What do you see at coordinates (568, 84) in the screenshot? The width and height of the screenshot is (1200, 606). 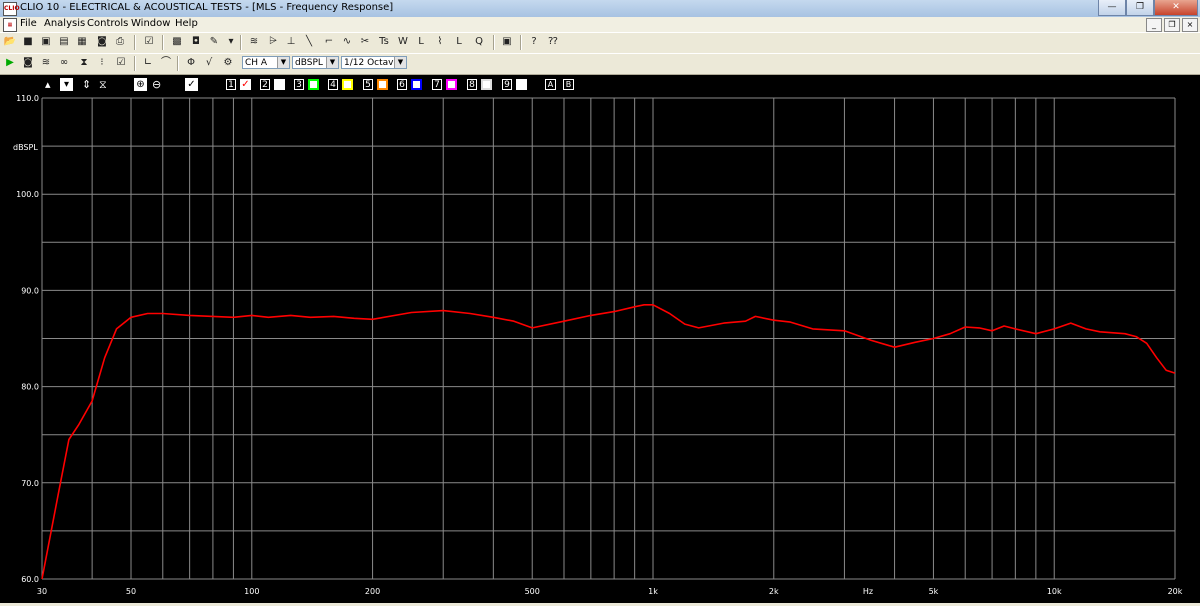 I see `channel-b-button: B` at bounding box center [568, 84].